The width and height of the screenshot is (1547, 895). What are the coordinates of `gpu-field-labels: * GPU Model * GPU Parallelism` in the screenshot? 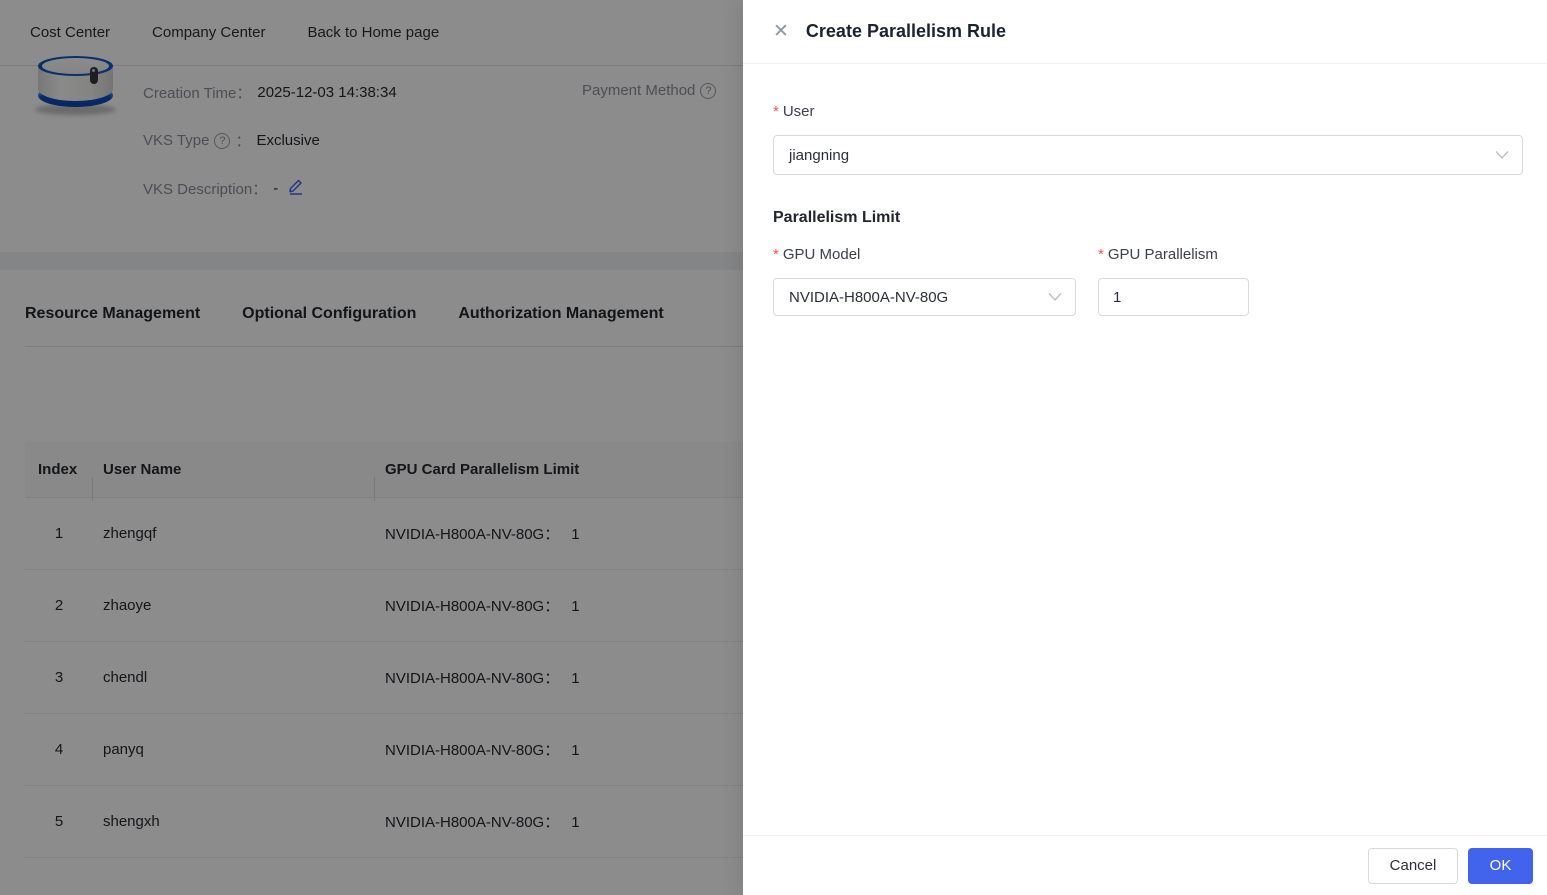 It's located at (1147, 254).